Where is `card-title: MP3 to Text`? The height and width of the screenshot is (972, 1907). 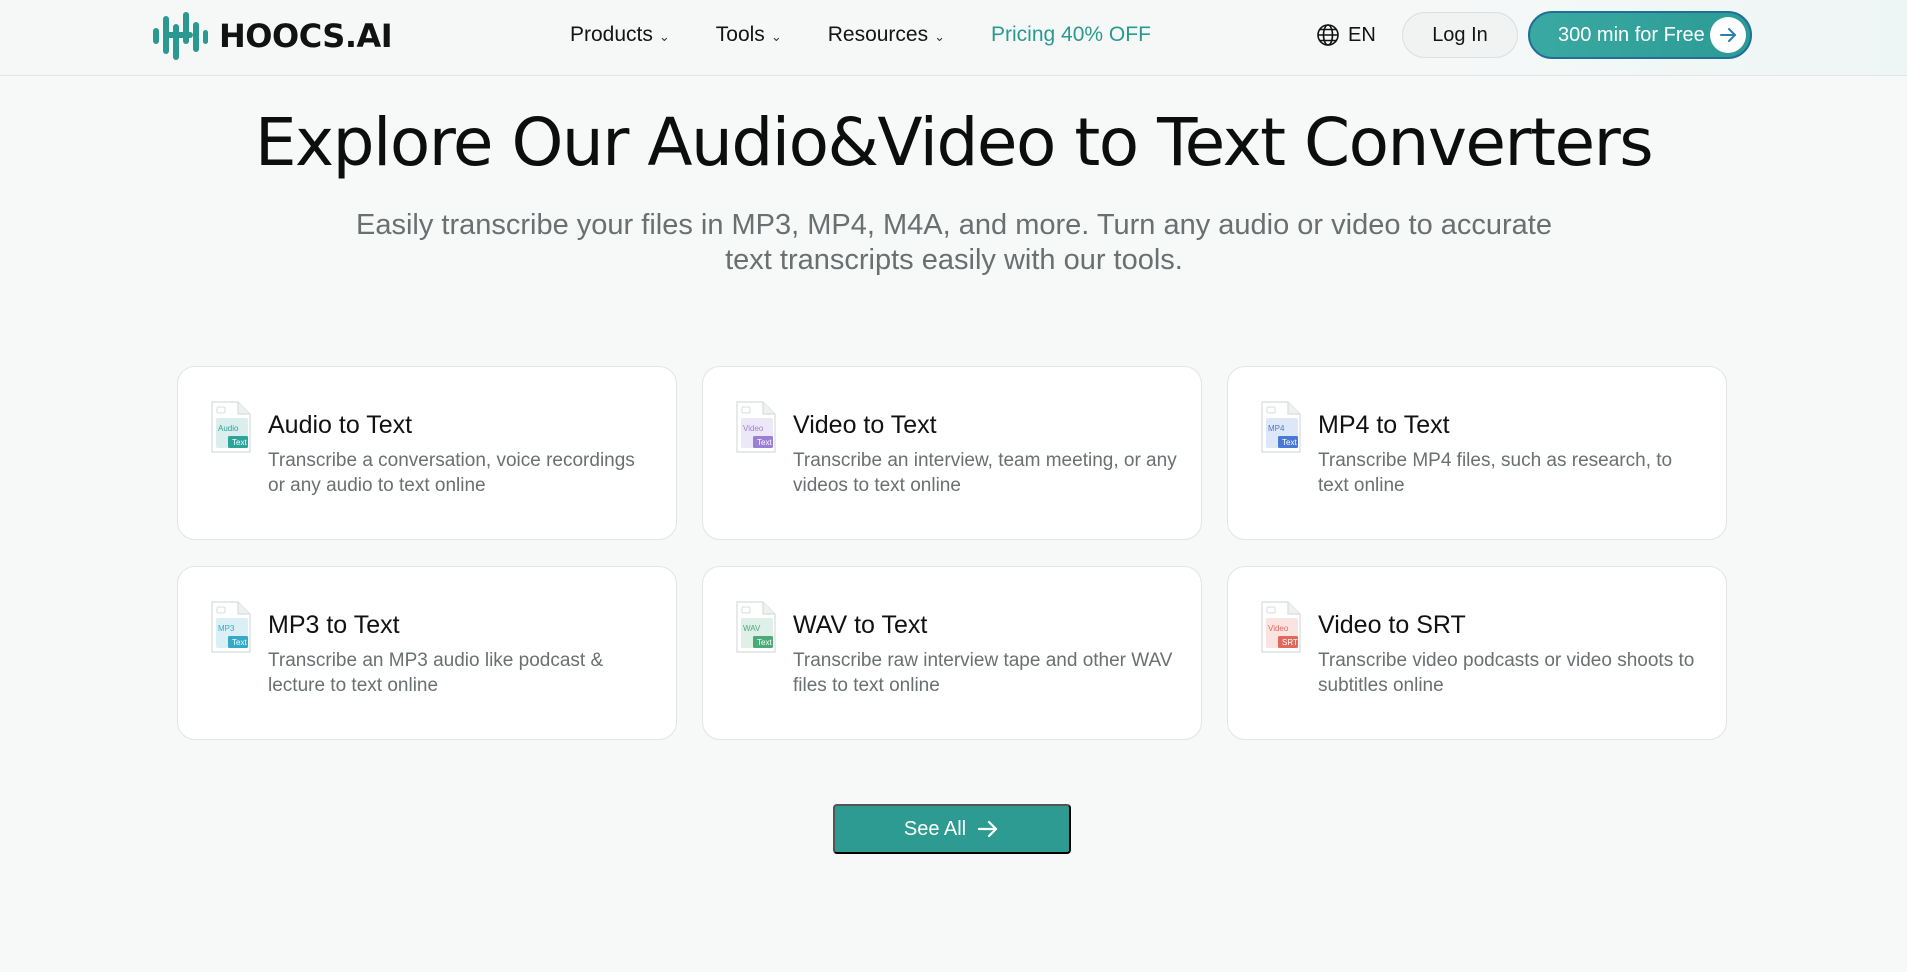
card-title: MP3 to Text is located at coordinates (334, 625).